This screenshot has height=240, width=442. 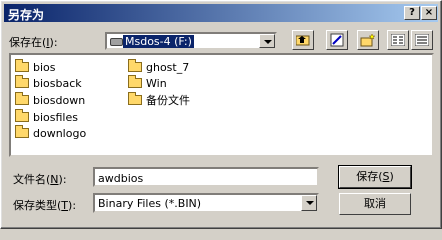 What do you see at coordinates (158, 67) in the screenshot?
I see `list-item: ghost_7` at bounding box center [158, 67].